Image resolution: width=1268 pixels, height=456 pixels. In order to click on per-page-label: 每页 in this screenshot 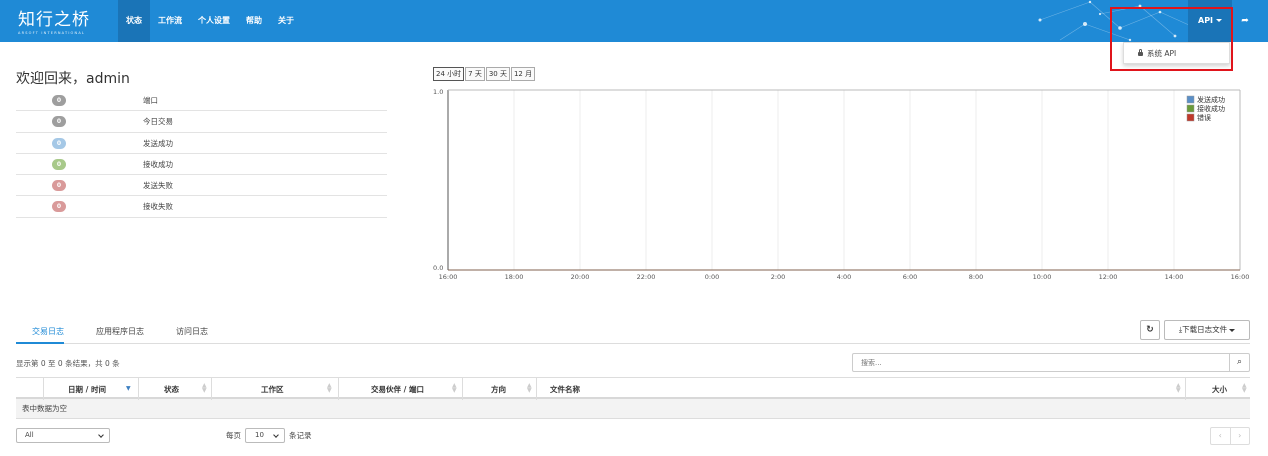, I will do `click(233, 435)`.